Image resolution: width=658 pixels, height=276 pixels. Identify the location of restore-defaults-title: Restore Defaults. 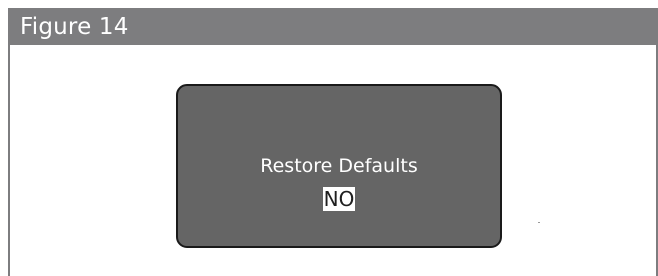
(339, 166).